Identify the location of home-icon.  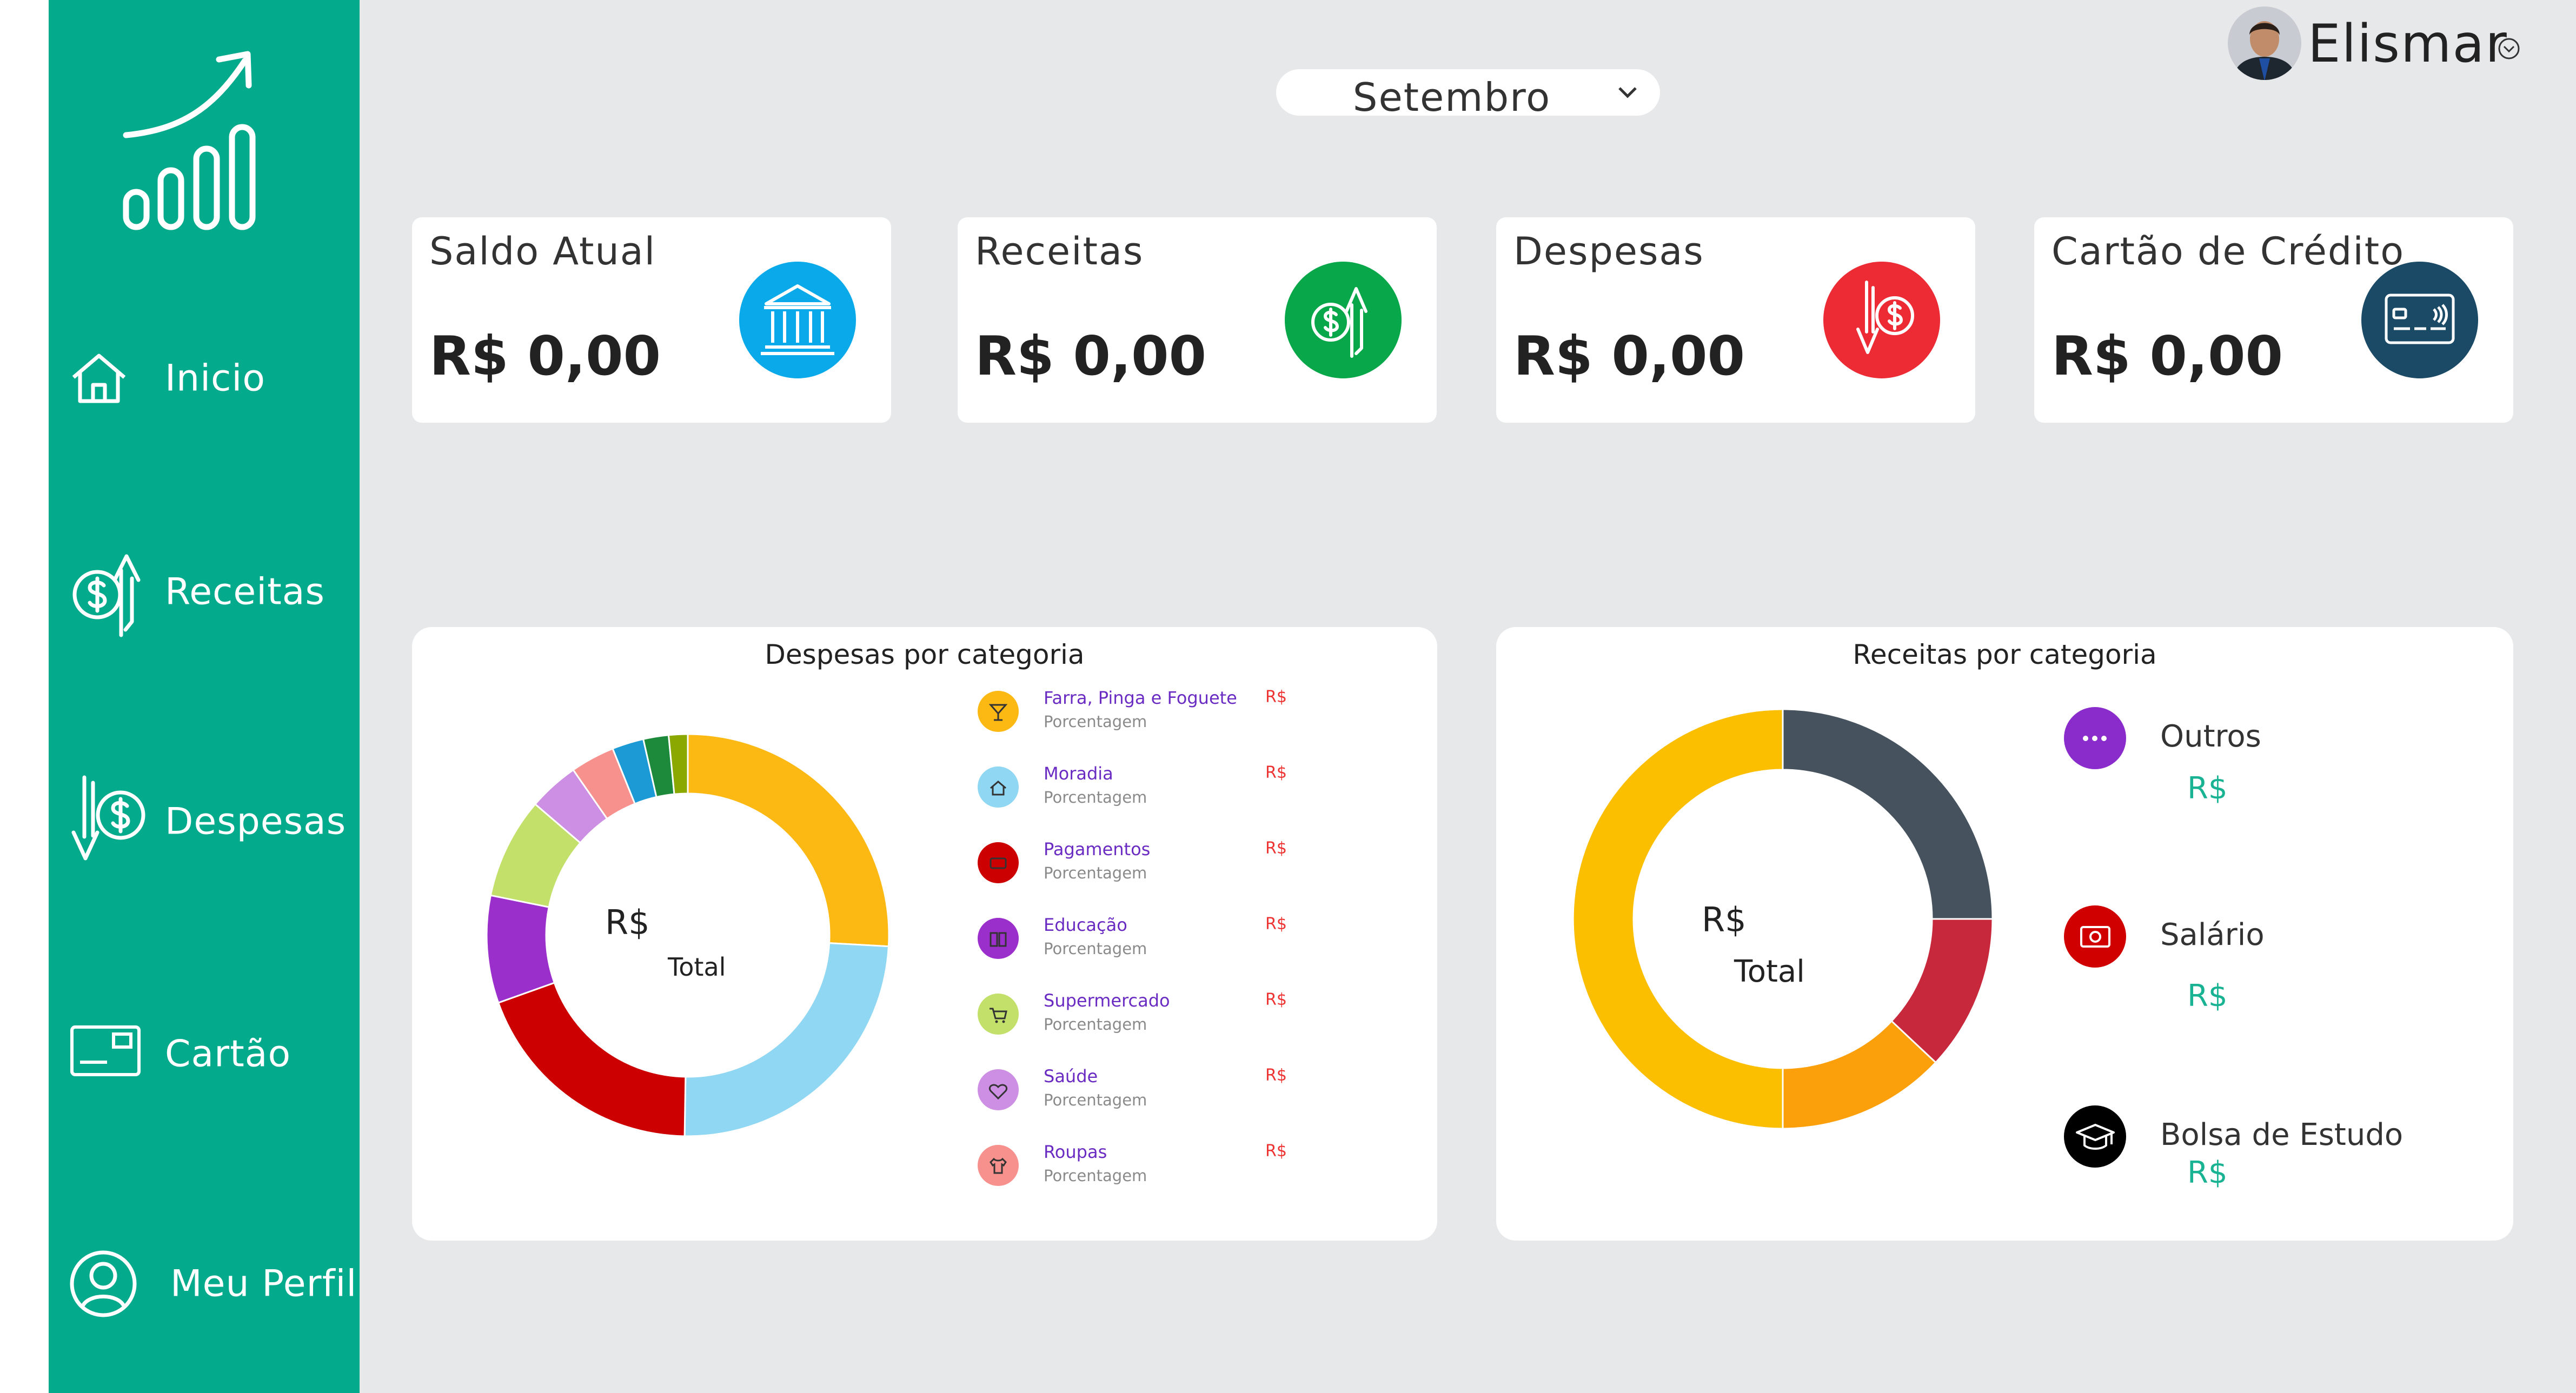
(99, 378).